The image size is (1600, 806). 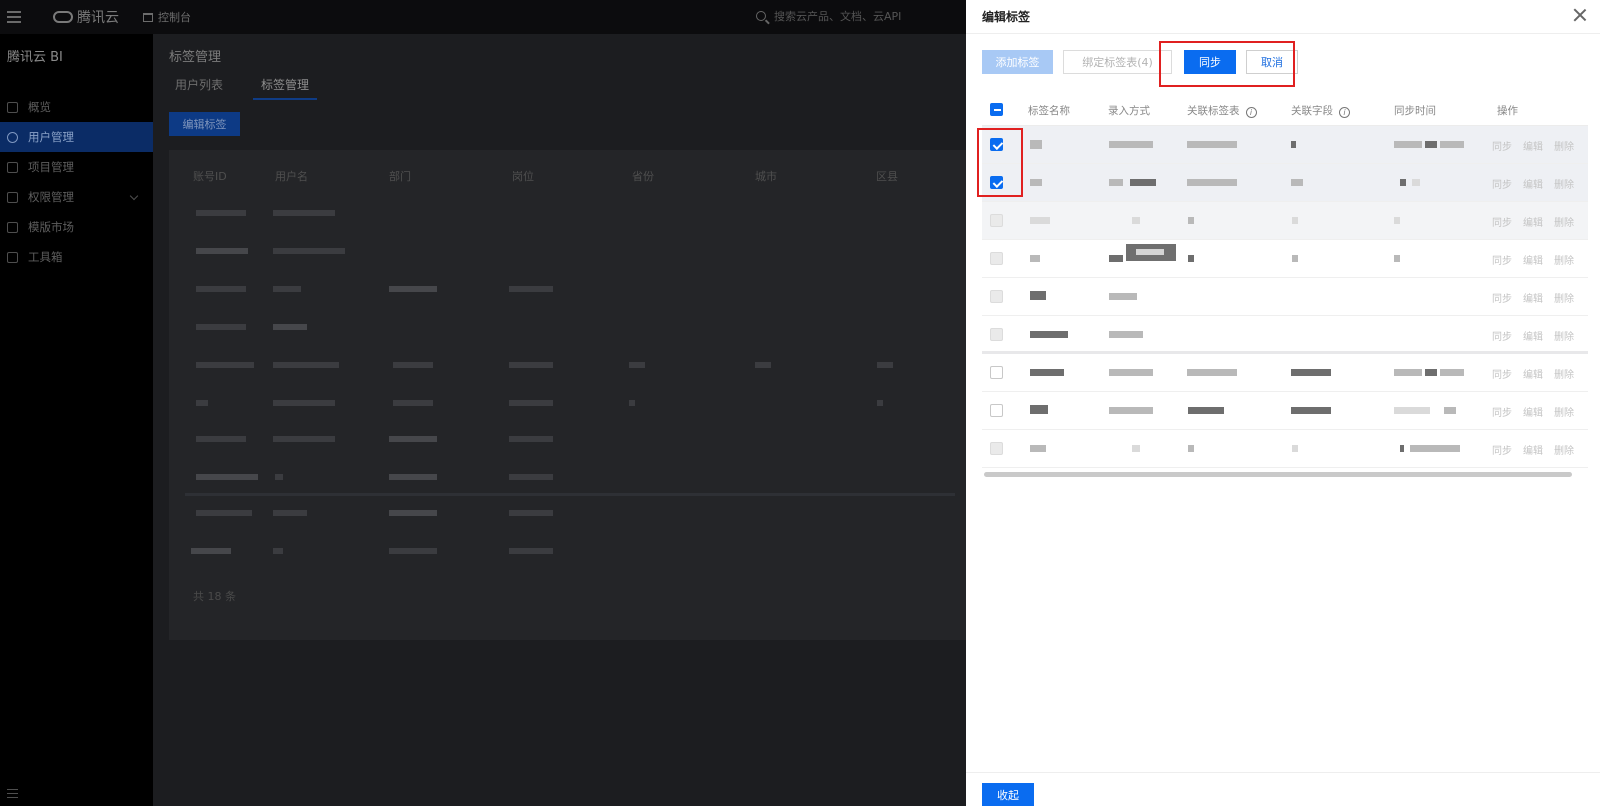 I want to click on toolbox-icon, so click(x=12, y=257).